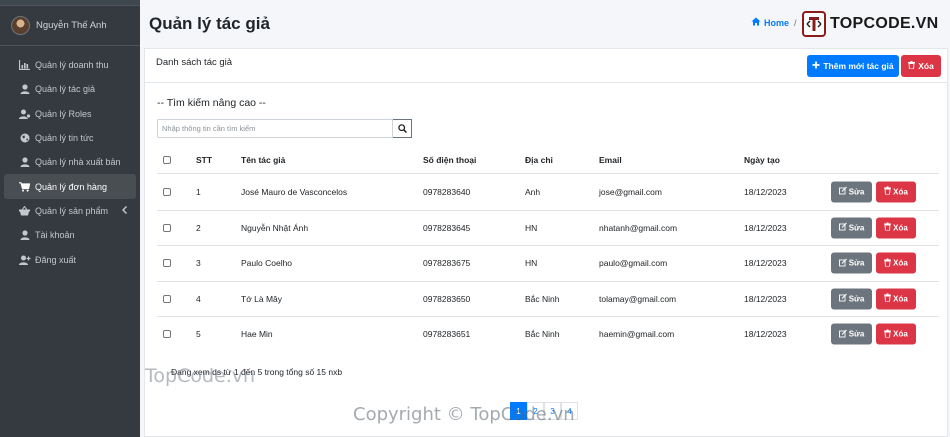 Image resolution: width=950 pixels, height=437 pixels. Describe the element at coordinates (20, 25) in the screenshot. I see `avatar` at that location.